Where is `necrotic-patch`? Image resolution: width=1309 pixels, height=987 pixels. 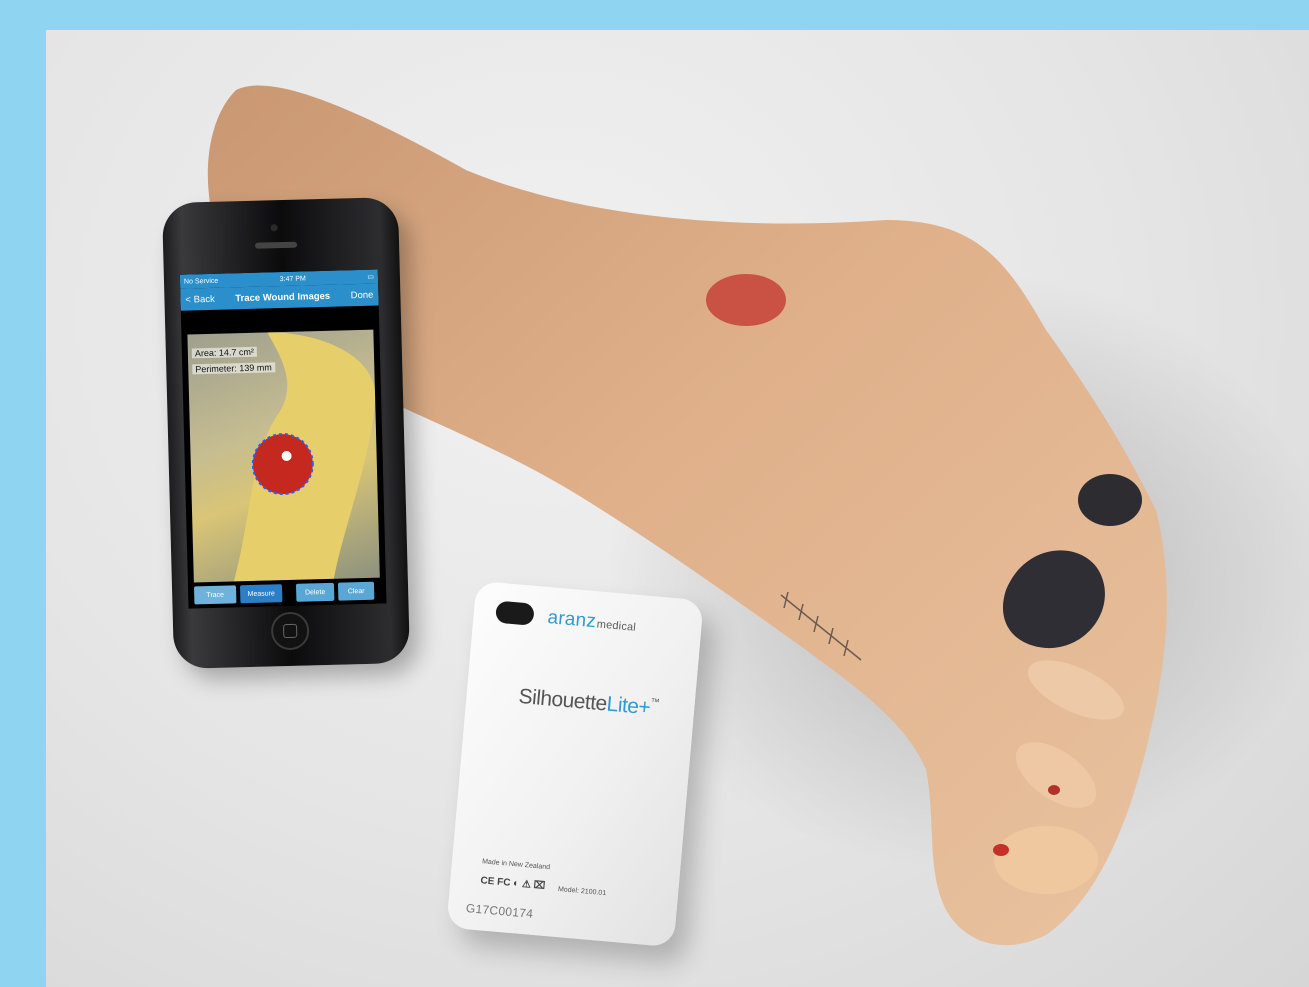
necrotic-patch is located at coordinates (1110, 500).